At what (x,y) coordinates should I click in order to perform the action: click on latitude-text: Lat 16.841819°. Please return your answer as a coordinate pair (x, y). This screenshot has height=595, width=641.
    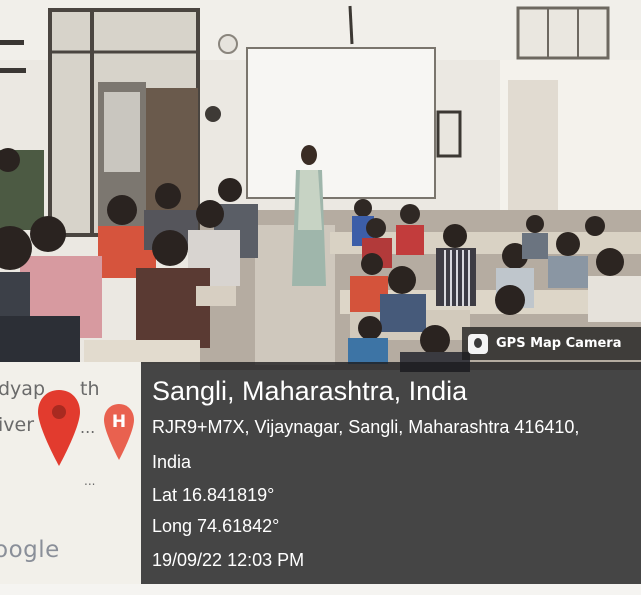
    Looking at the image, I should click on (213, 495).